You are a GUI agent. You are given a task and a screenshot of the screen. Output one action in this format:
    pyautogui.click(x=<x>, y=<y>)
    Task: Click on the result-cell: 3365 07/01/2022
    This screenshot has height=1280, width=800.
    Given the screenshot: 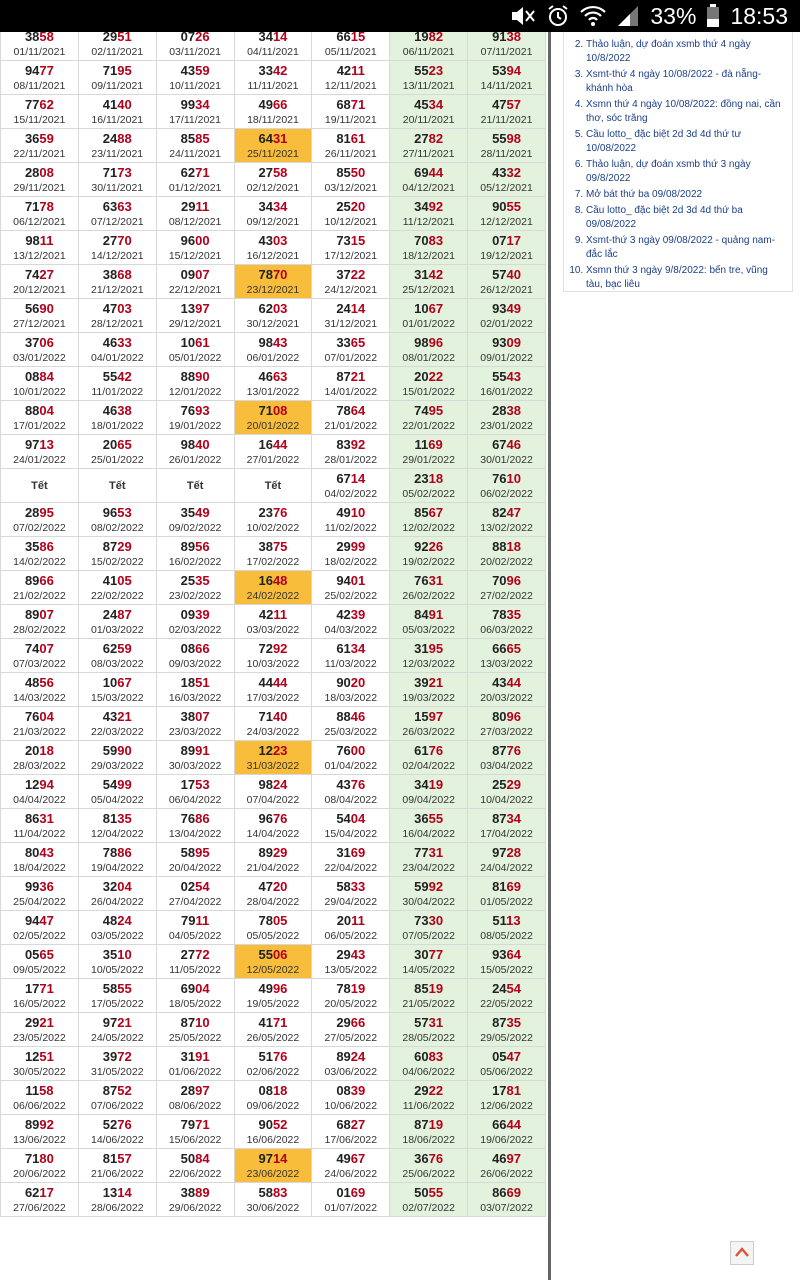 What is the action you would take?
    pyautogui.click(x=351, y=349)
    